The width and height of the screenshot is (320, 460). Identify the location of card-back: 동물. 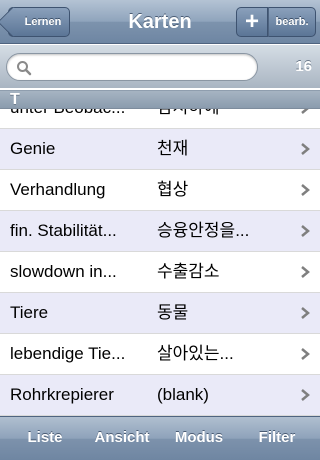
(173, 312).